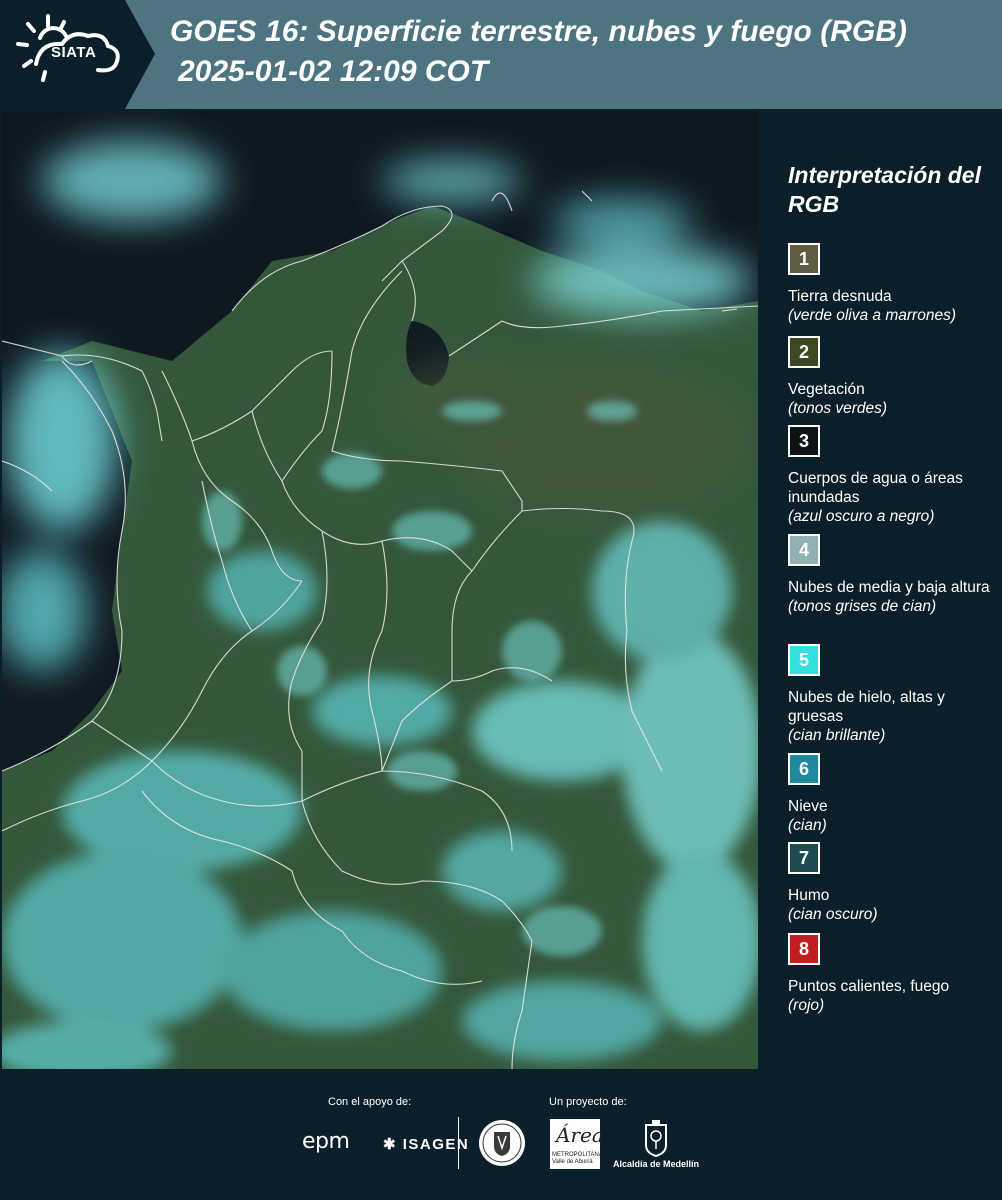 Image resolution: width=1002 pixels, height=1200 pixels. I want to click on project-label: Un proyecto de:, so click(588, 1102).